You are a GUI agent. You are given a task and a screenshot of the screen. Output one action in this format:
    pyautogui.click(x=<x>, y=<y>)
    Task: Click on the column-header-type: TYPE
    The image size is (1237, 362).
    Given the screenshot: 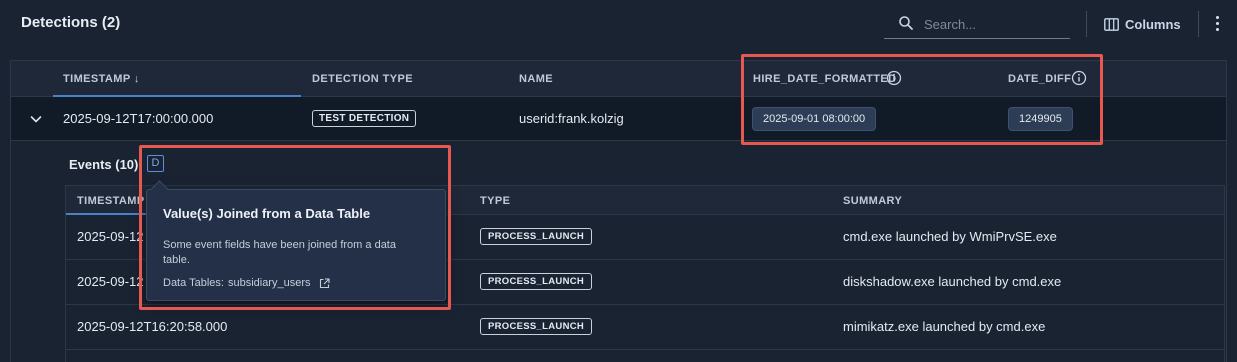 What is the action you would take?
    pyautogui.click(x=495, y=201)
    